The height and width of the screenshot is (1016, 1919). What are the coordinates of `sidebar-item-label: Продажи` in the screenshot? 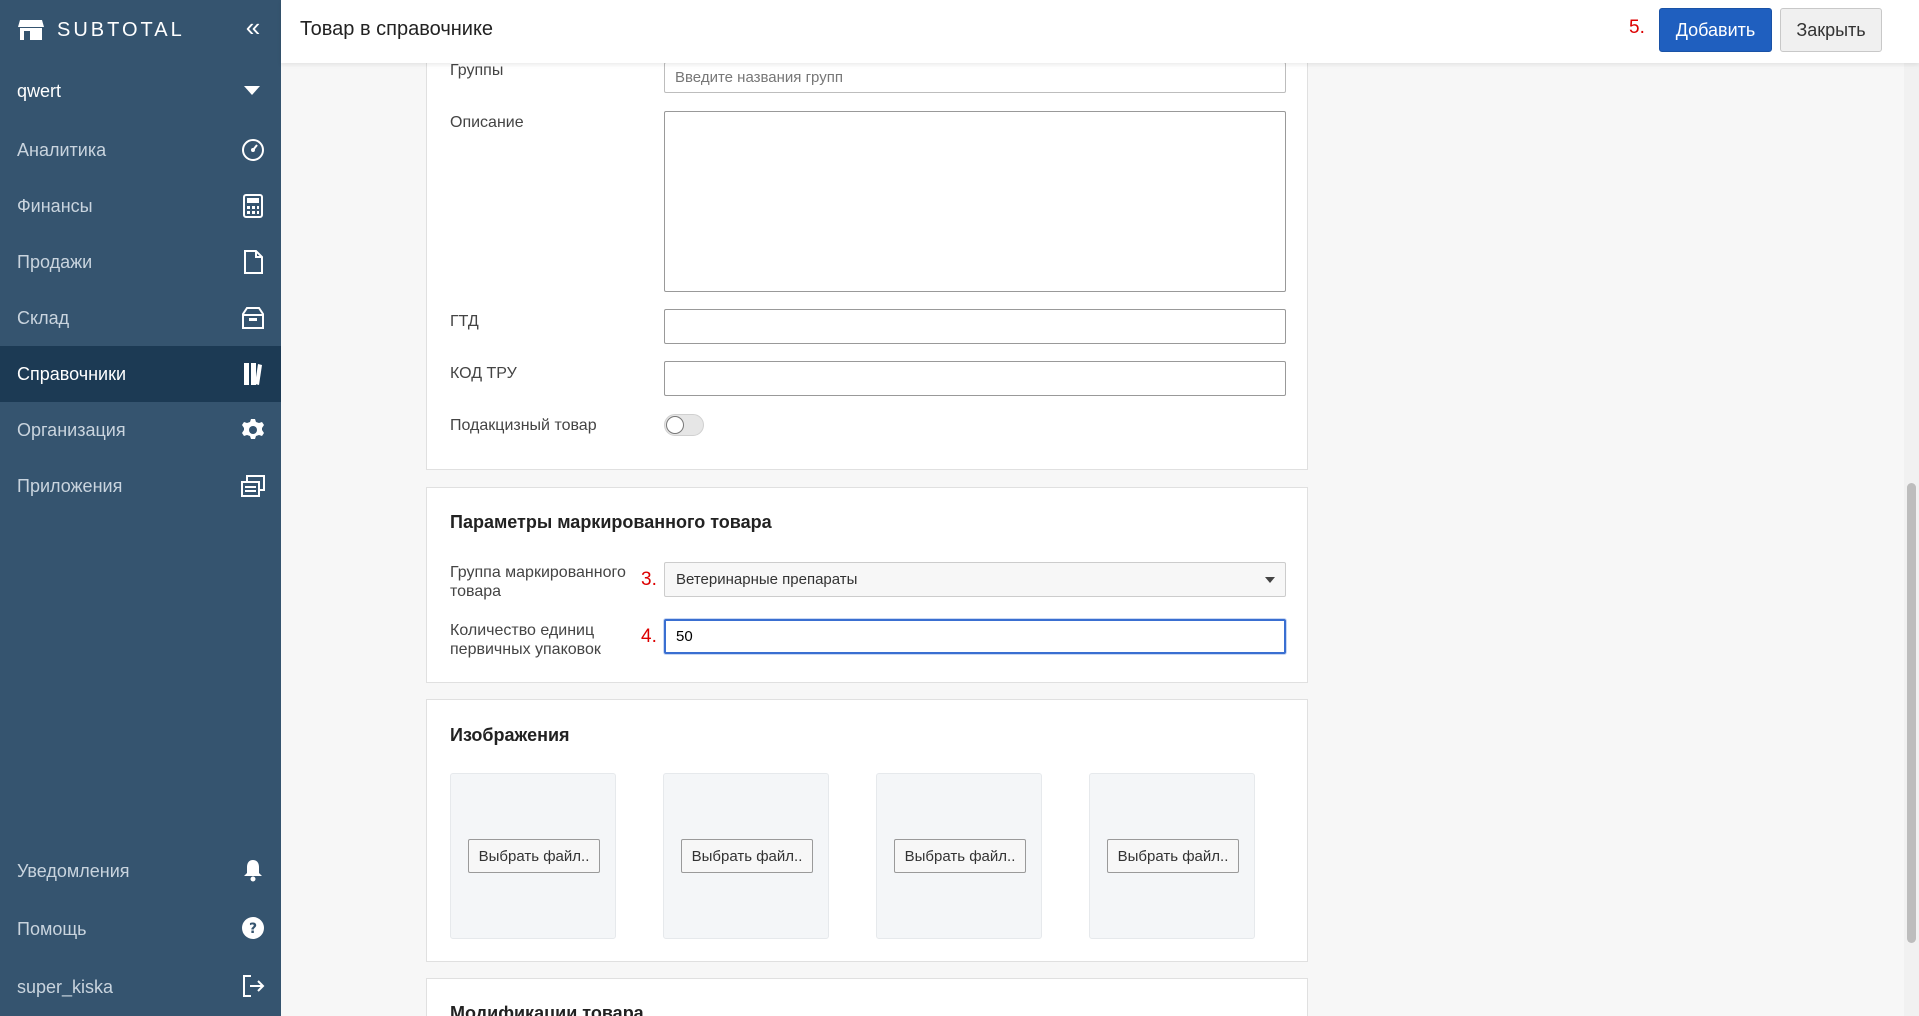 It's located at (55, 261).